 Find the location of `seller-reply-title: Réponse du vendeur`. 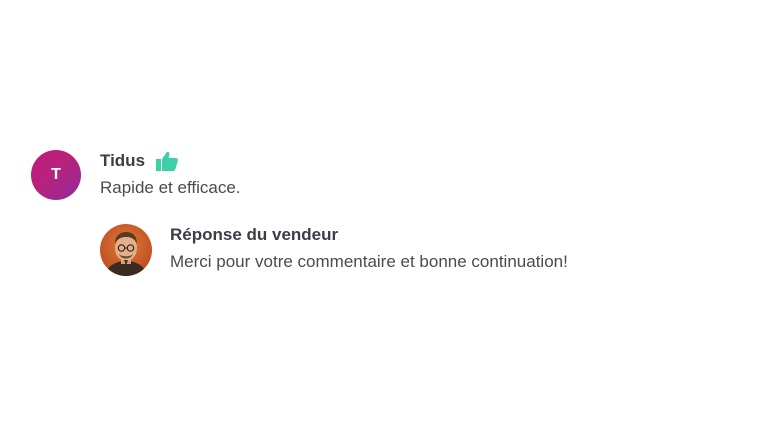

seller-reply-title: Réponse du vendeur is located at coordinates (254, 234).